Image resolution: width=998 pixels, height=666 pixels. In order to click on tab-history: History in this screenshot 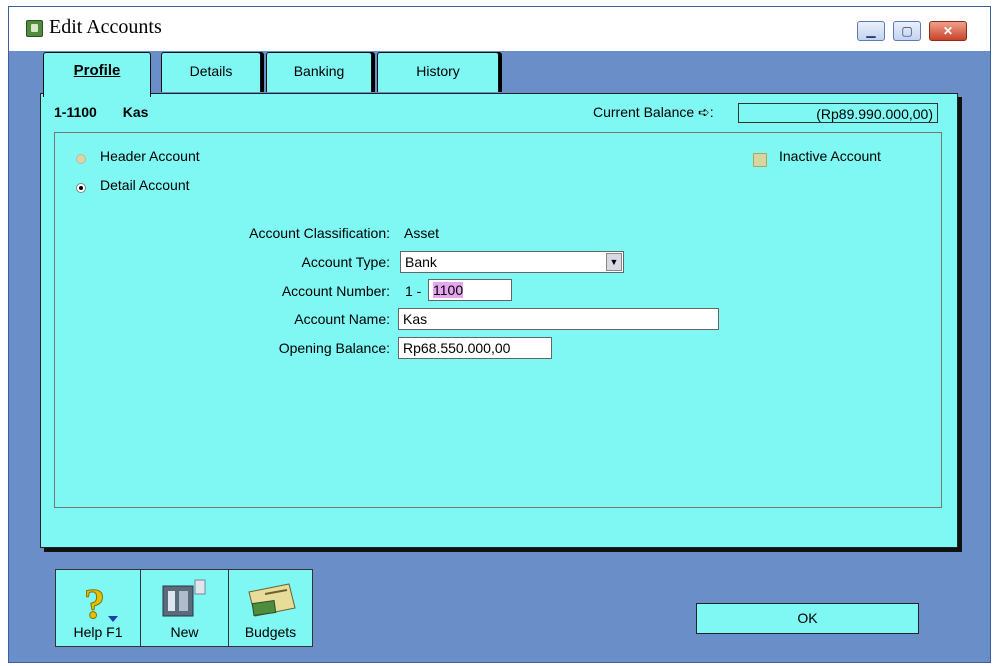, I will do `click(438, 72)`.